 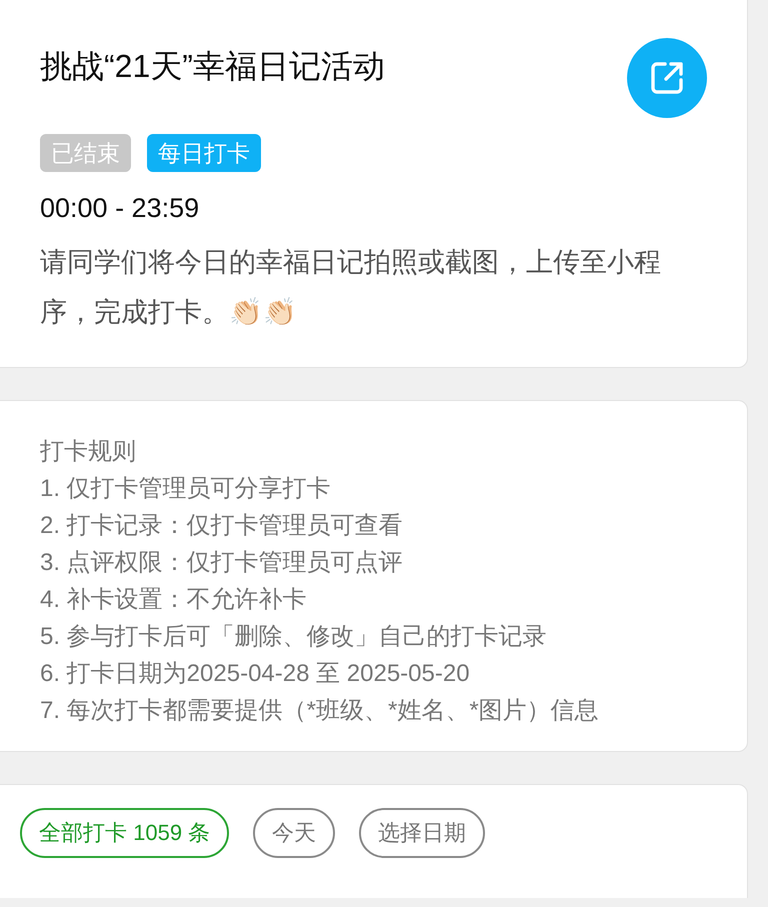 What do you see at coordinates (255, 673) in the screenshot?
I see `rule-text: 6. 打卡日期为2025-04-28 至 2025-05-20` at bounding box center [255, 673].